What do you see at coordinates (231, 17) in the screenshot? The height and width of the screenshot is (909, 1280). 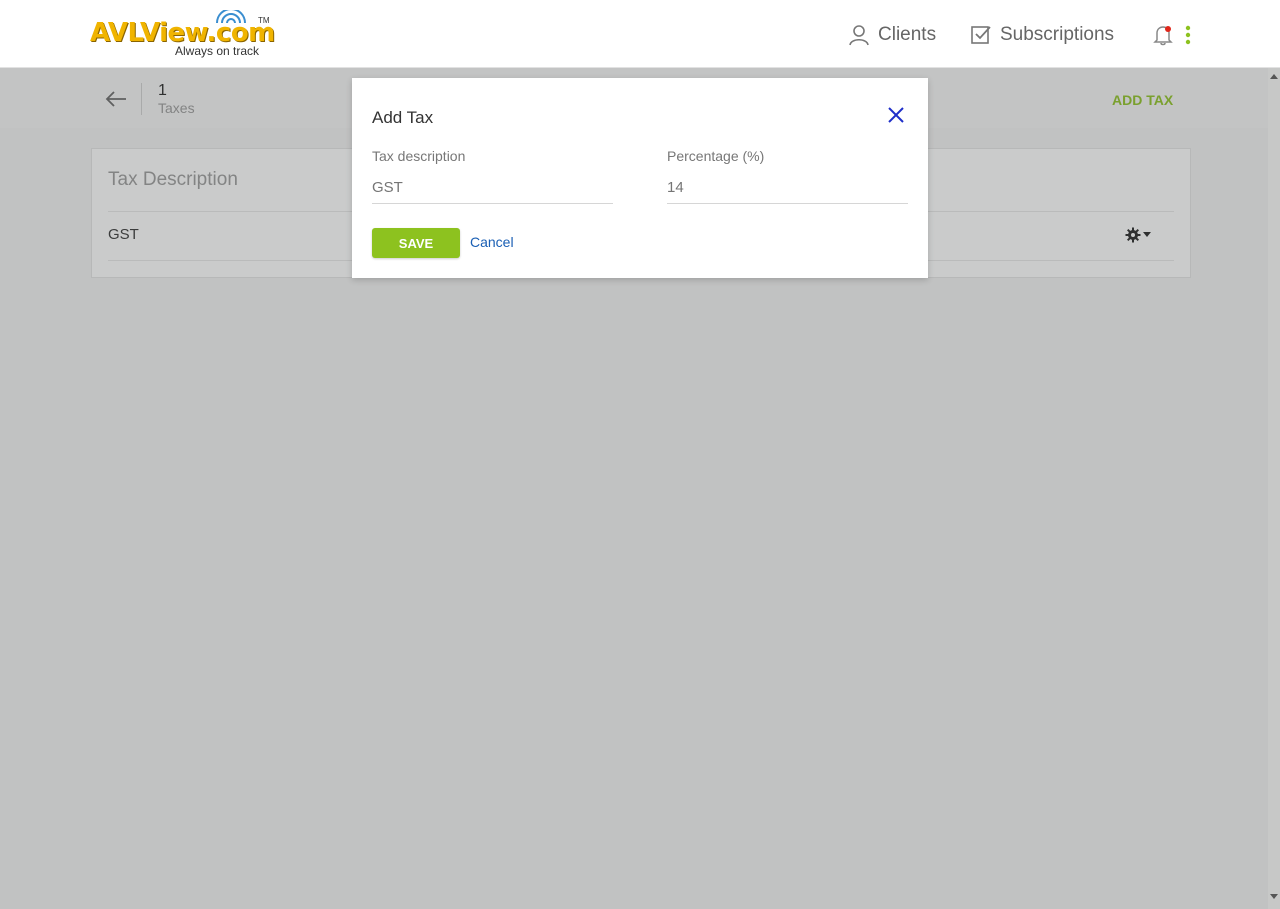 I see `wifi-waves-icon` at bounding box center [231, 17].